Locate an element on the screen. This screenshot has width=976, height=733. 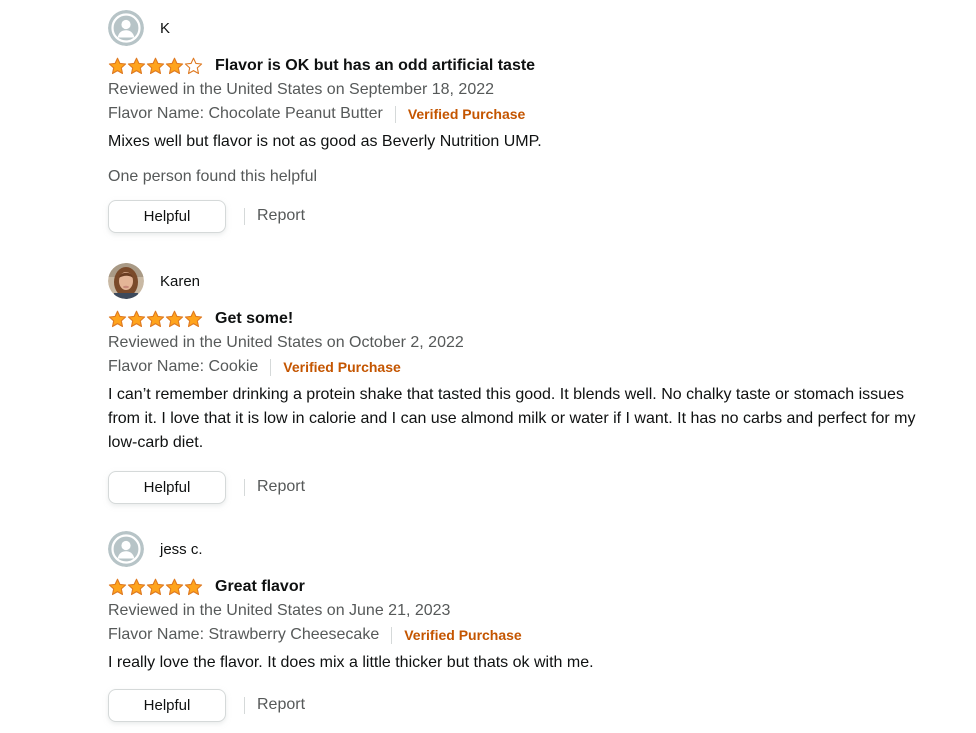
reviewer-name: jess c. is located at coordinates (181, 549).